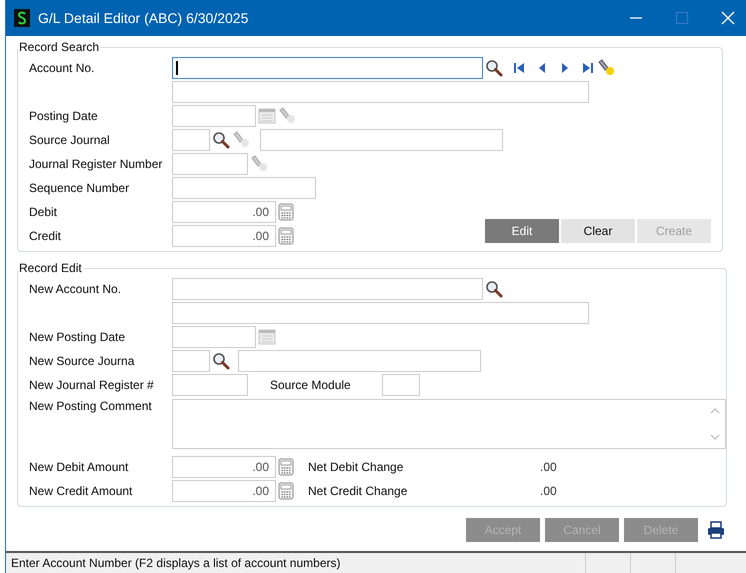 The height and width of the screenshot is (573, 746). What do you see at coordinates (91, 406) in the screenshot?
I see `field-label: New Posting Comment` at bounding box center [91, 406].